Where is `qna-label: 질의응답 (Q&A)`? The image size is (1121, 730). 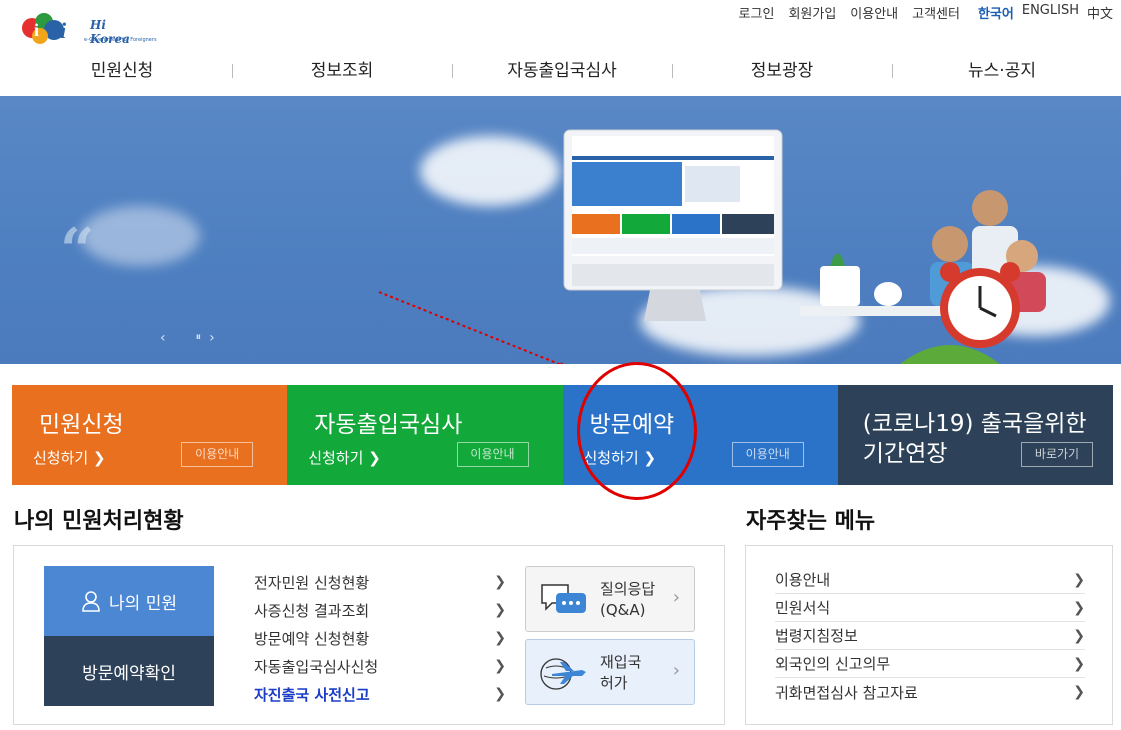
qna-label: 질의응답 (Q&A) is located at coordinates (627, 600).